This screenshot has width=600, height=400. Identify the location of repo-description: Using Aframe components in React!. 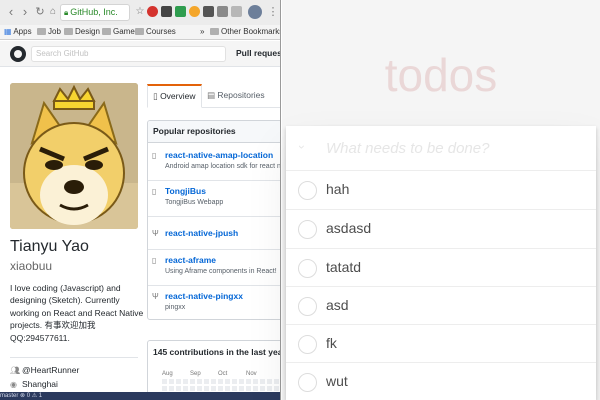
(221, 271).